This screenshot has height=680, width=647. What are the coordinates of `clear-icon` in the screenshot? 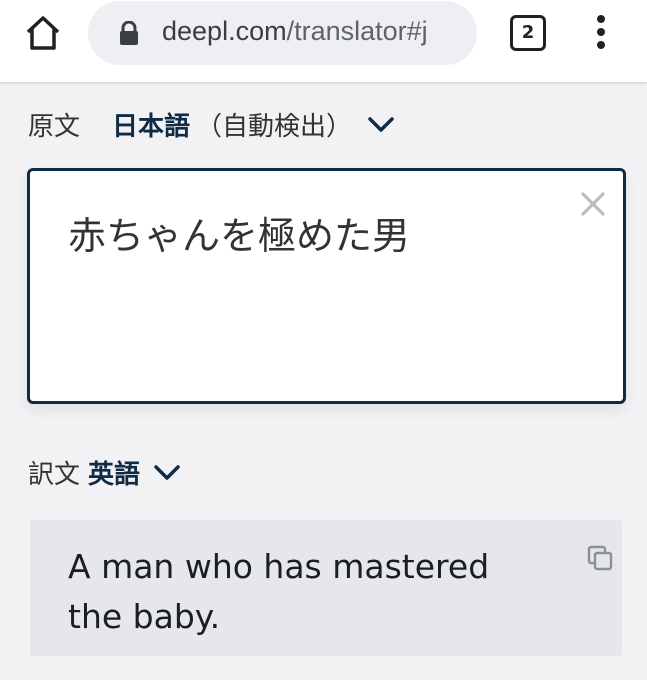 It's located at (593, 204).